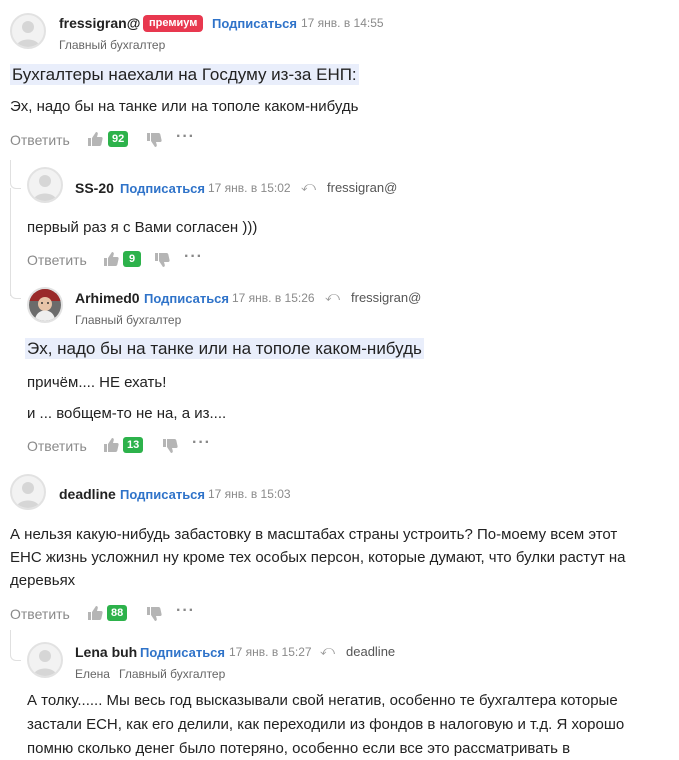 The image size is (679, 760). What do you see at coordinates (43, 580) in the screenshot?
I see `comment-text: деревьях` at bounding box center [43, 580].